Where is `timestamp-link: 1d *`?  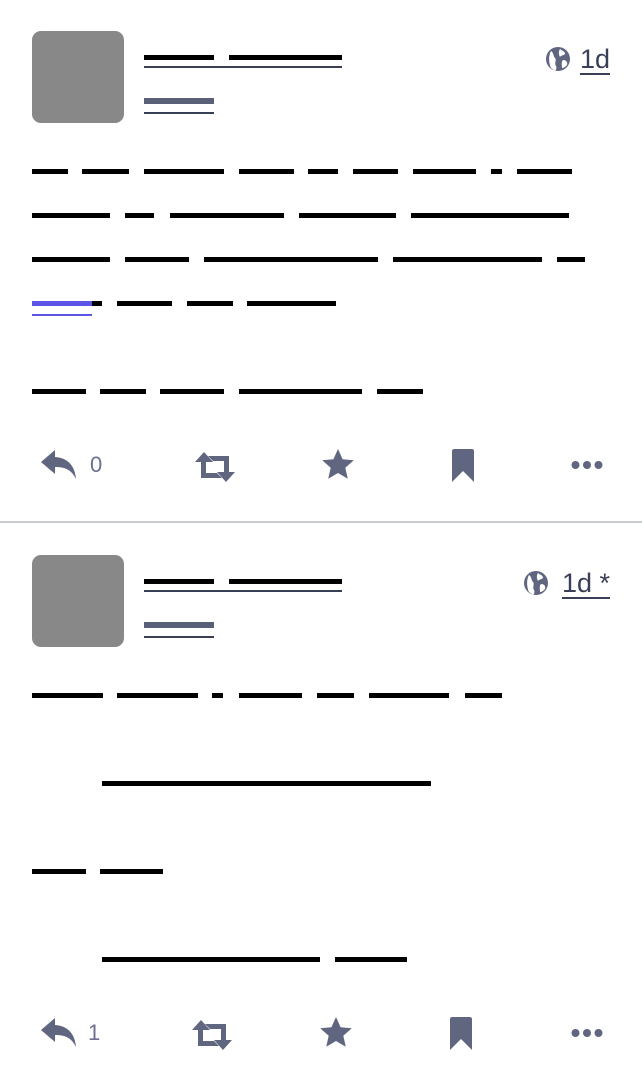
timestamp-link: 1d * is located at coordinates (586, 583).